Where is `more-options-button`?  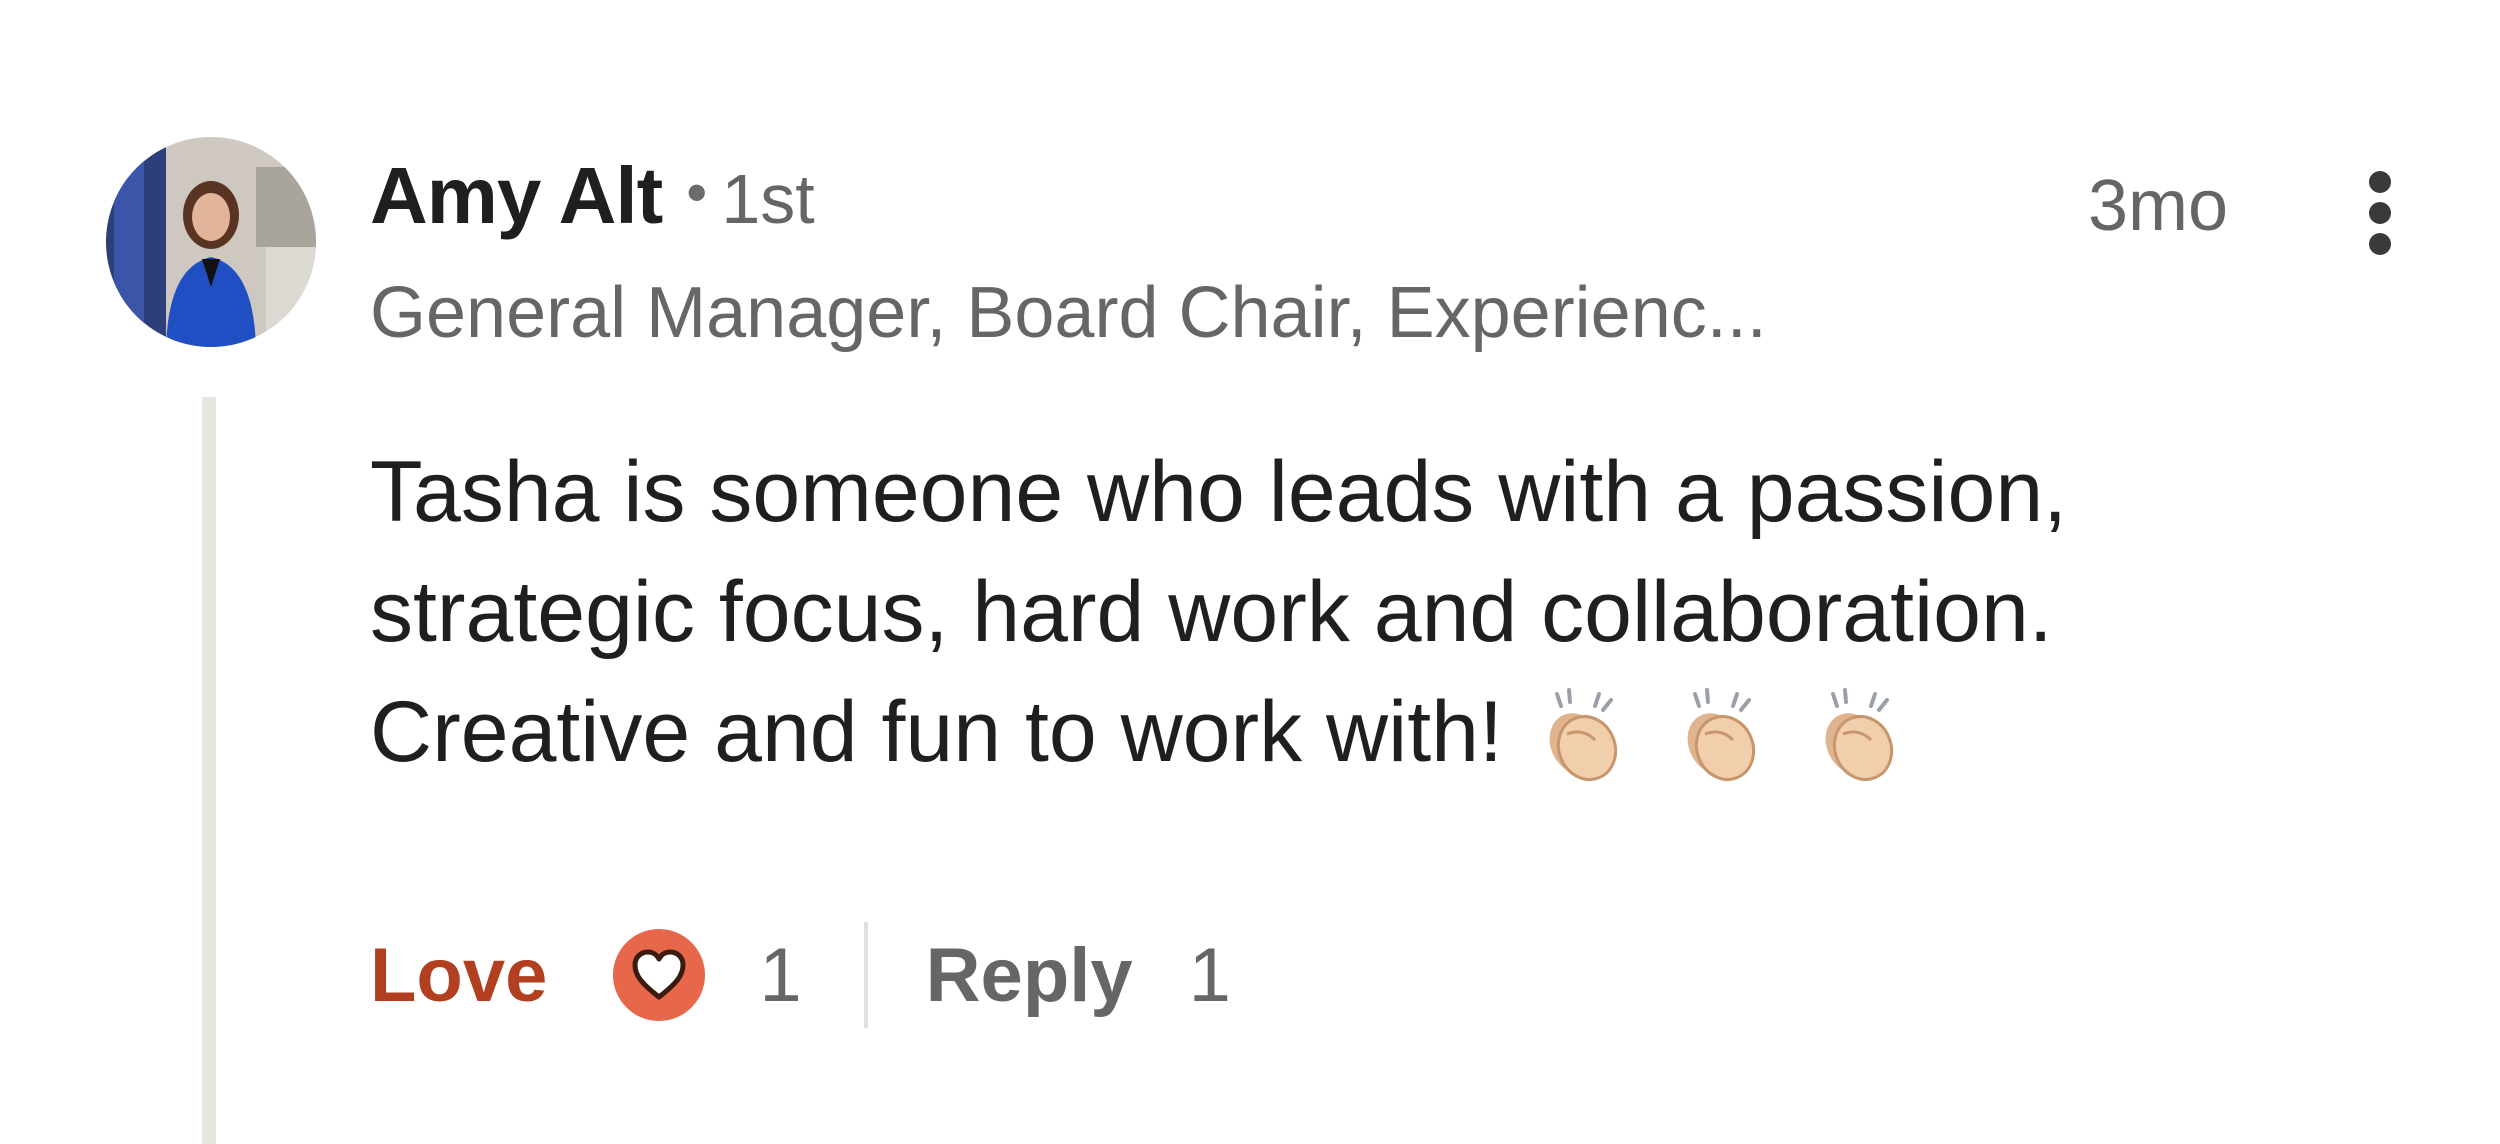
more-options-button is located at coordinates (2380, 213).